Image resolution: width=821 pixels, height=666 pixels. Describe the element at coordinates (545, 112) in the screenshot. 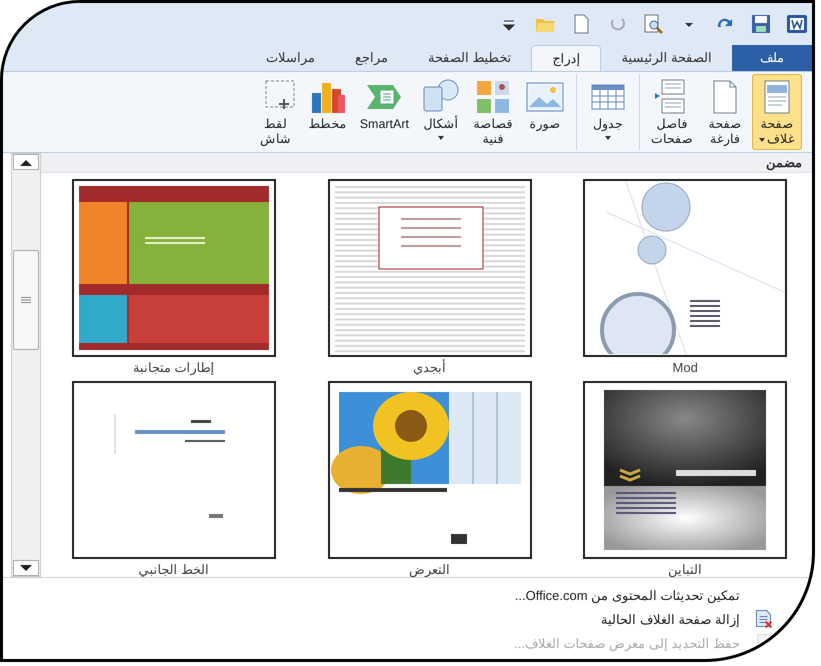

I see `ribbon-button: صورة` at that location.